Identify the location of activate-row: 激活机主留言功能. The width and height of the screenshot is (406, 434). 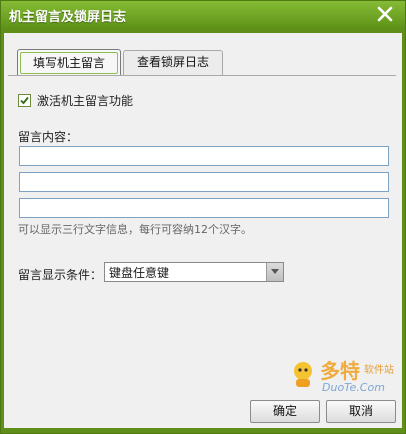
(75, 100).